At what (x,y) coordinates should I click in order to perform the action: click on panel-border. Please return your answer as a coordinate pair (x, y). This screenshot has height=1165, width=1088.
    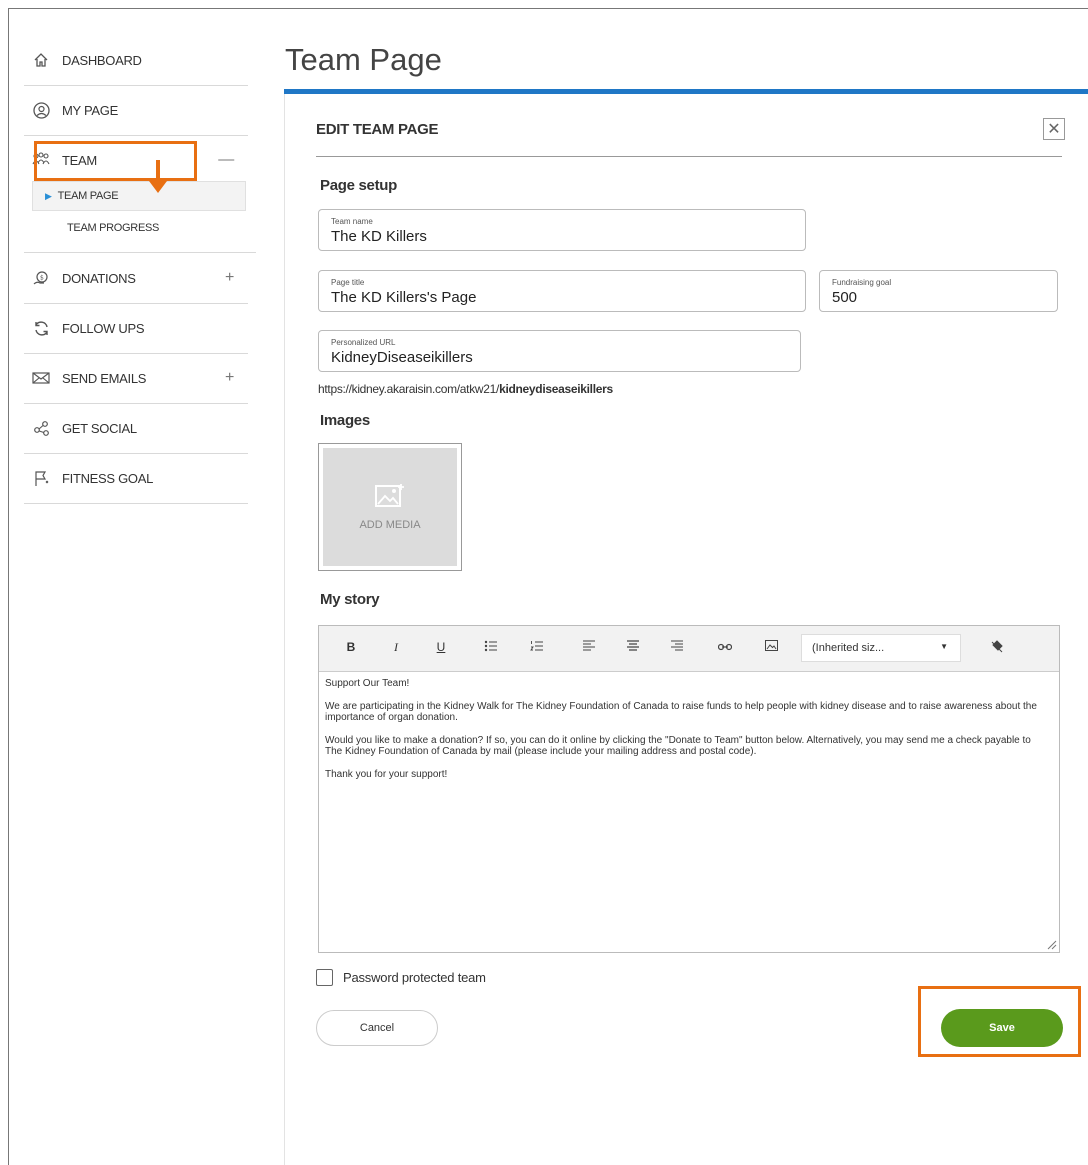
    Looking at the image, I should click on (284, 629).